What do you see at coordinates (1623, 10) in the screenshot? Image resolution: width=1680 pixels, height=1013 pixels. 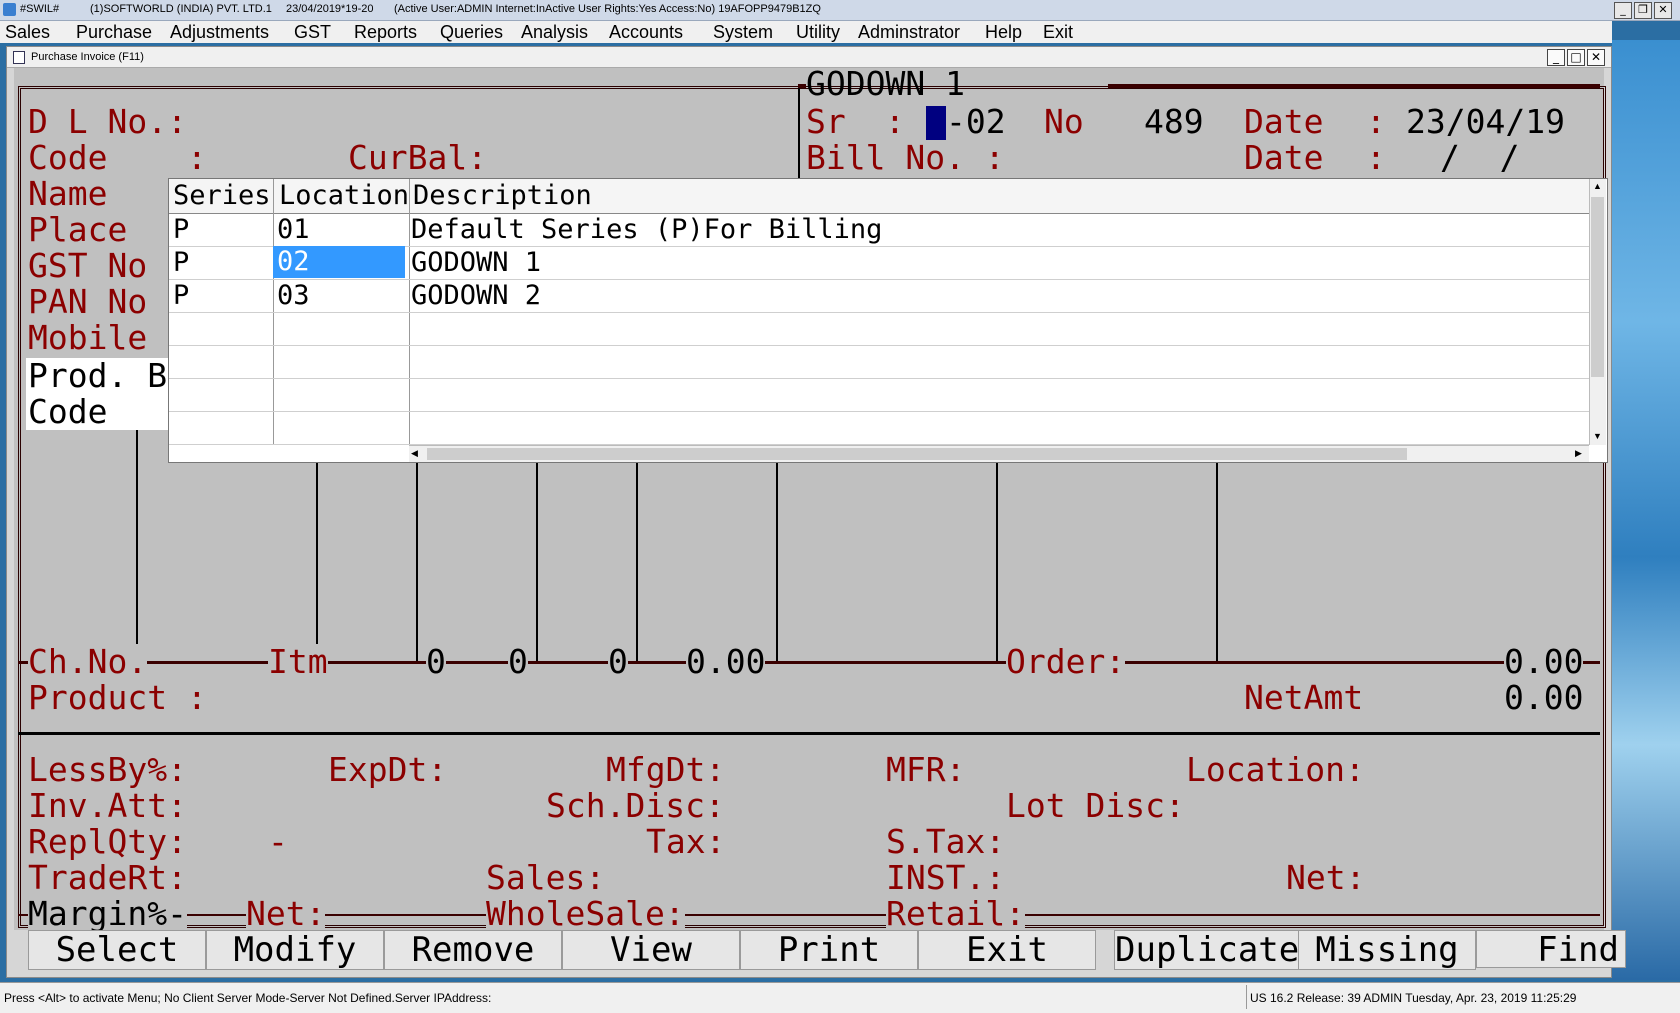 I see `minimize-icon: _` at bounding box center [1623, 10].